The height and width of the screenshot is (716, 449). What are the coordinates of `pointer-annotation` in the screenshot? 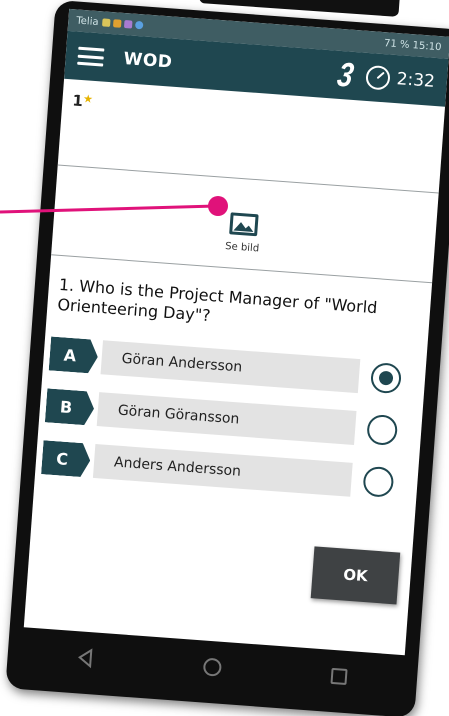 It's located at (114, 206).